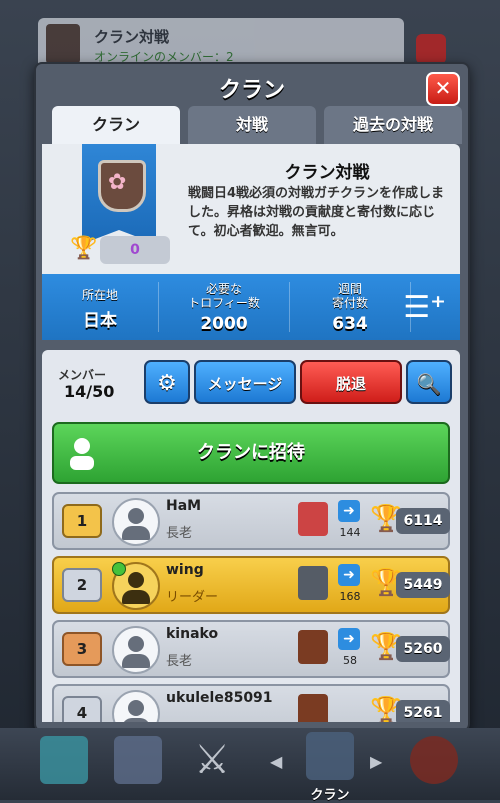  I want to click on member-trophies: 5449, so click(423, 585).